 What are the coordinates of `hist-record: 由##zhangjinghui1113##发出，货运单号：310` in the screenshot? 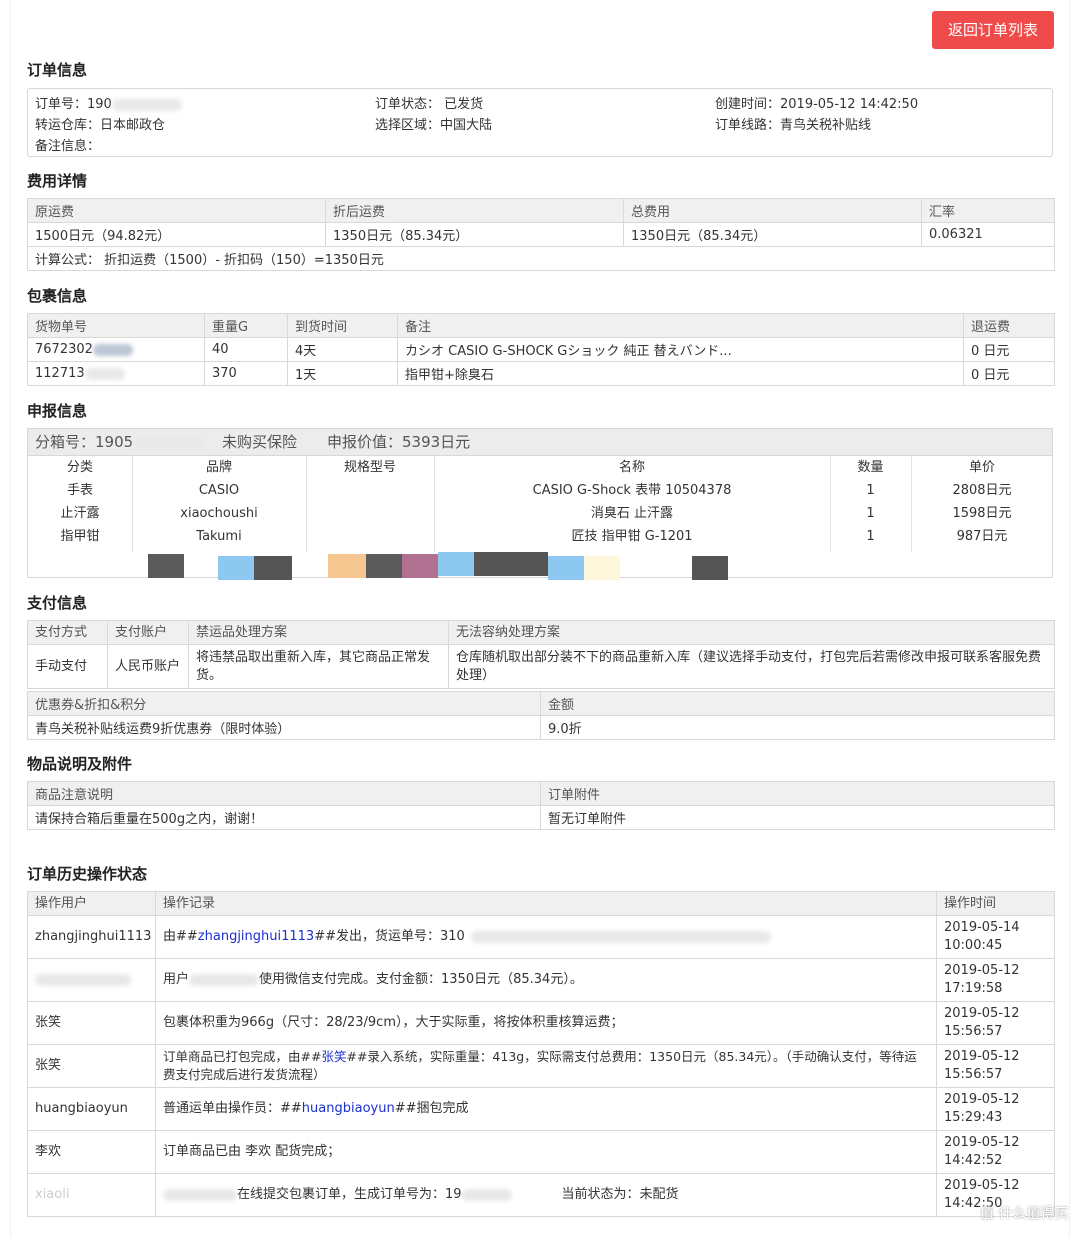 It's located at (546, 937).